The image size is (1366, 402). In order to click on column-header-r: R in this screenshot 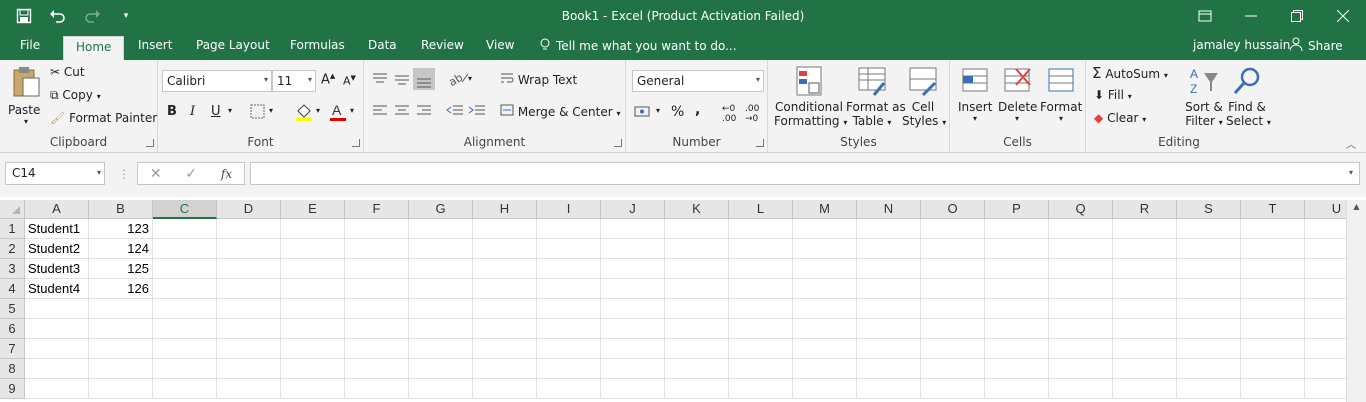, I will do `click(1145, 209)`.